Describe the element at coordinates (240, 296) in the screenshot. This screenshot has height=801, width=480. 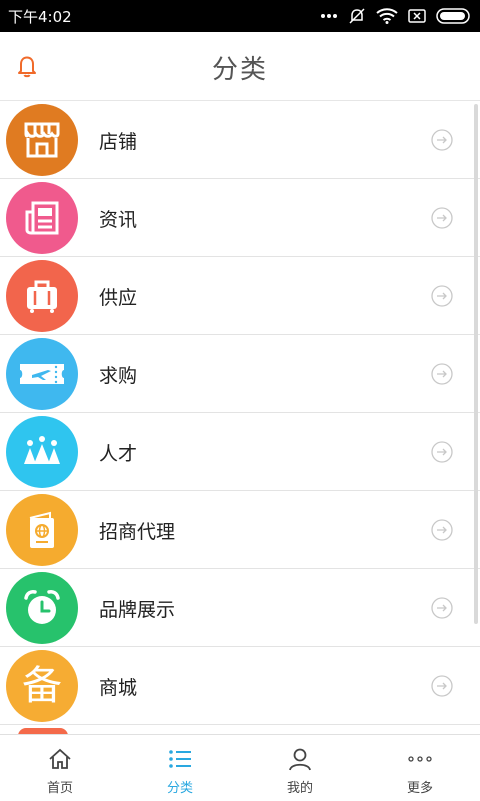
I see `category-row-supply: 供应` at that location.